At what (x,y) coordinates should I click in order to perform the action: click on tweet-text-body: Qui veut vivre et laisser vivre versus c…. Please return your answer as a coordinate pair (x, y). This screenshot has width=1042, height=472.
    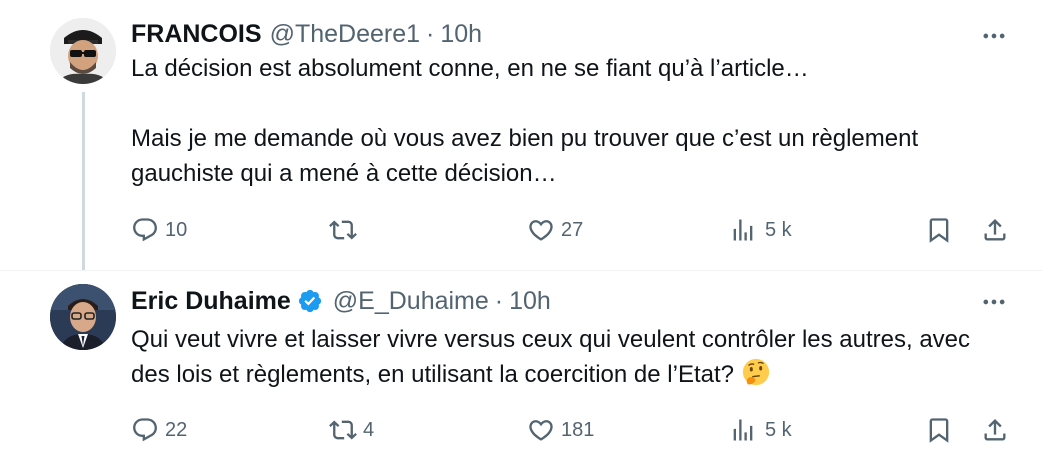
    Looking at the image, I should click on (554, 357).